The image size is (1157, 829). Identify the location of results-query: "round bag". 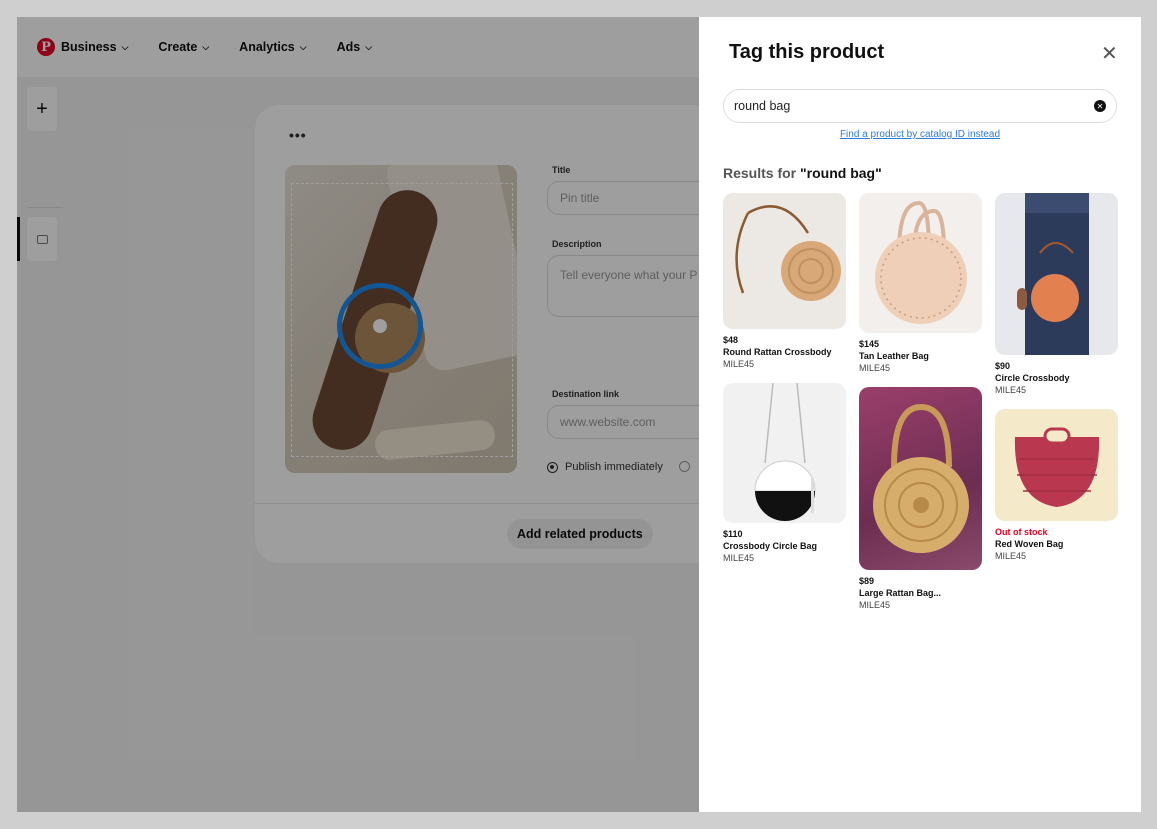
(841, 173).